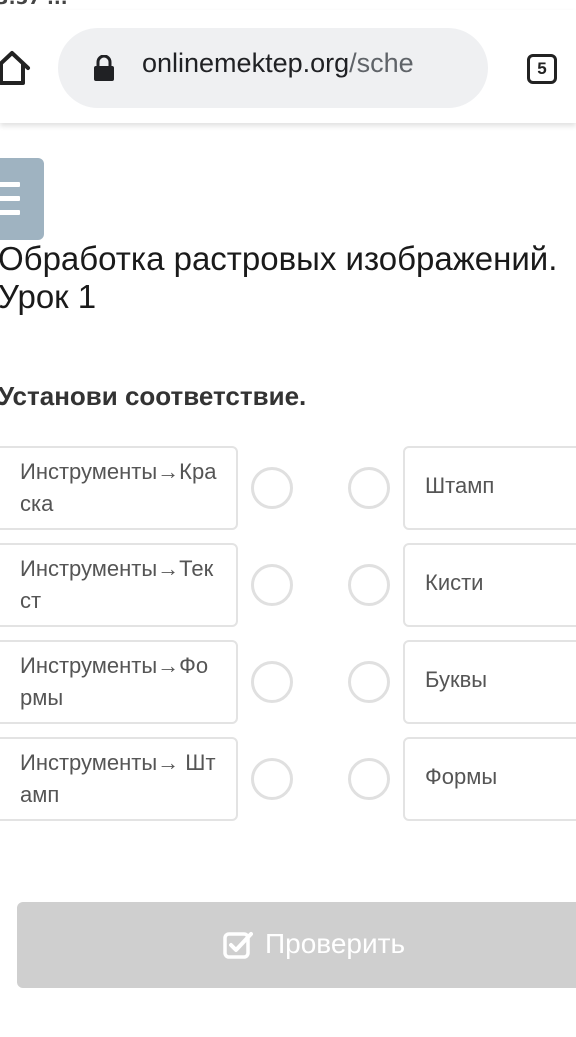 The image size is (576, 1037). I want to click on left-item-card: Инструменты→Текст, so click(119, 585).